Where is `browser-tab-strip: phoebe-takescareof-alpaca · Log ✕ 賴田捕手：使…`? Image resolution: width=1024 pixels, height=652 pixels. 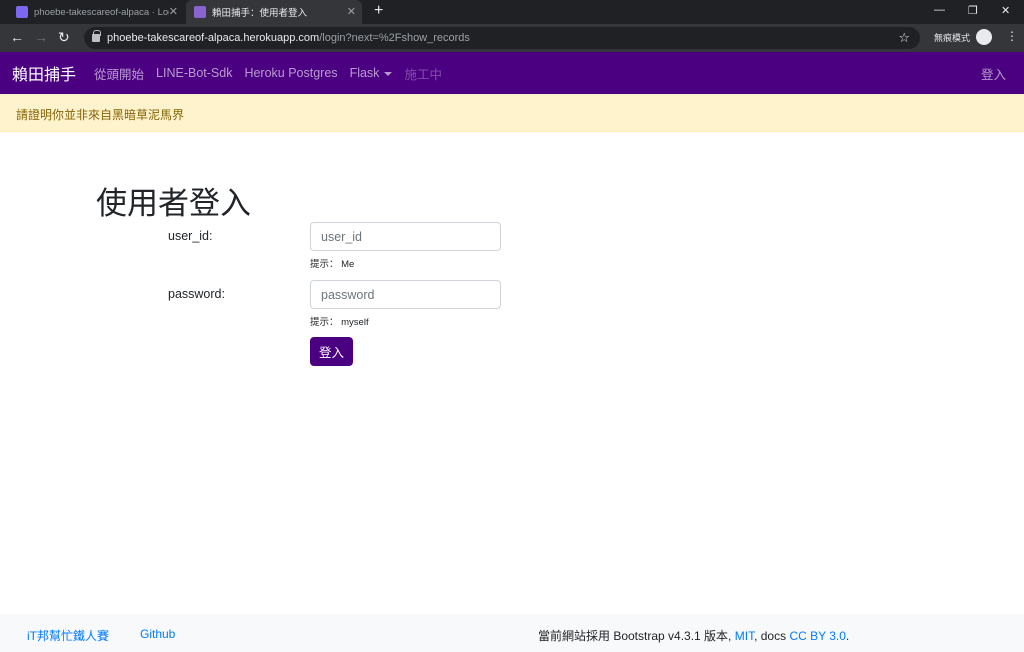 browser-tab-strip: phoebe-takescareof-alpaca · Log ✕ 賴田捕手：使… is located at coordinates (512, 12).